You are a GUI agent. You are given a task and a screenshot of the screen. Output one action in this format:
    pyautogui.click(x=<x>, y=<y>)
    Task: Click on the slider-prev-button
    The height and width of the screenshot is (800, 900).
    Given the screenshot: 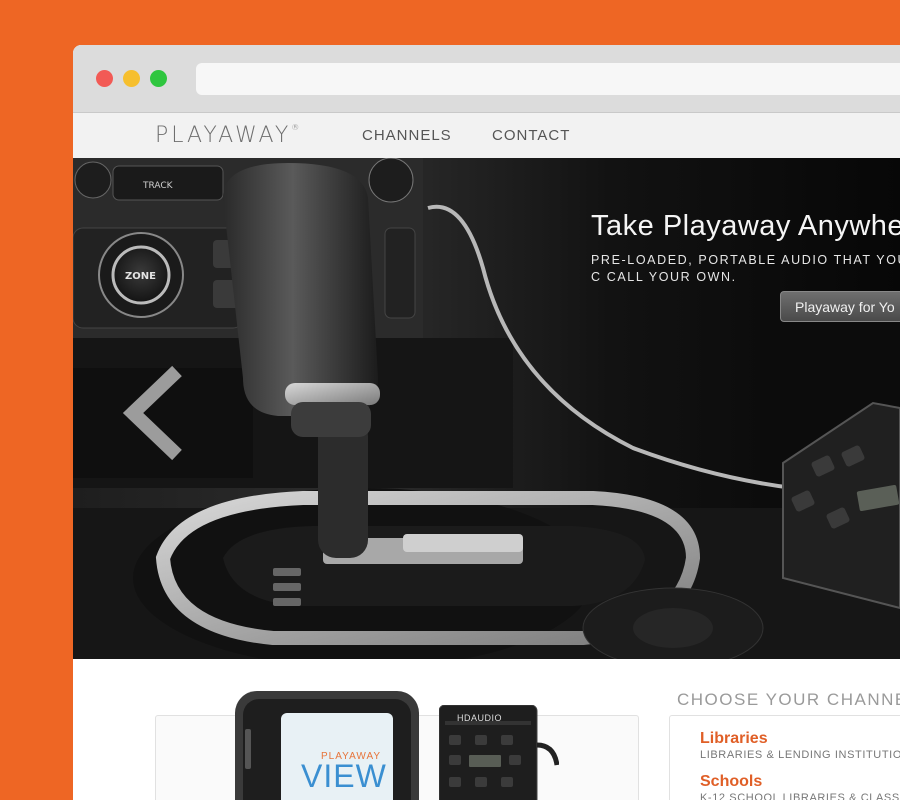 What is the action you would take?
    pyautogui.click(x=150, y=415)
    